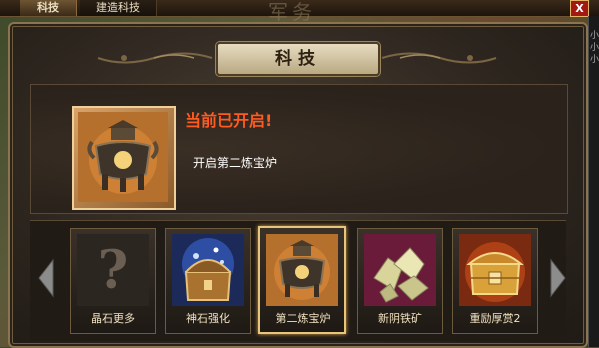 The width and height of the screenshot is (599, 348). Describe the element at coordinates (593, 181) in the screenshot. I see `right-edge-panel: 小 小 小` at that location.